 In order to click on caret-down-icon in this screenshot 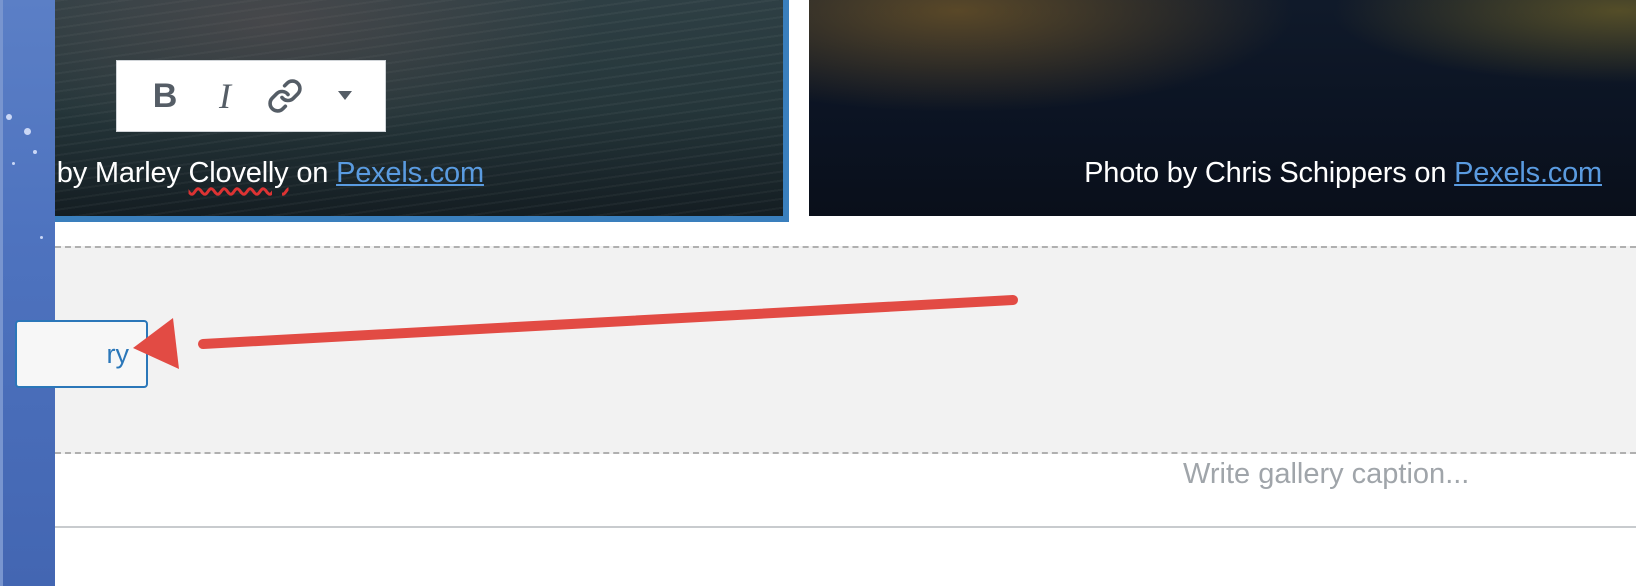, I will do `click(345, 96)`.